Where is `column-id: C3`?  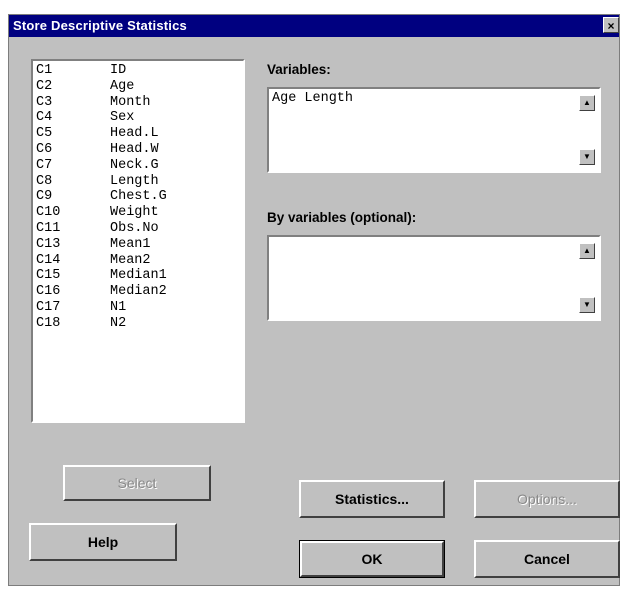
column-id: C3 is located at coordinates (44, 102).